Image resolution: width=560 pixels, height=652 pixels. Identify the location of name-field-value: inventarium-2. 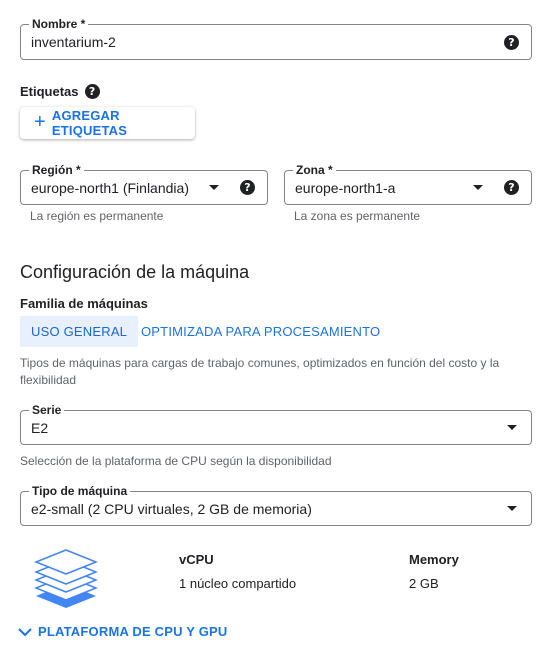
(73, 42).